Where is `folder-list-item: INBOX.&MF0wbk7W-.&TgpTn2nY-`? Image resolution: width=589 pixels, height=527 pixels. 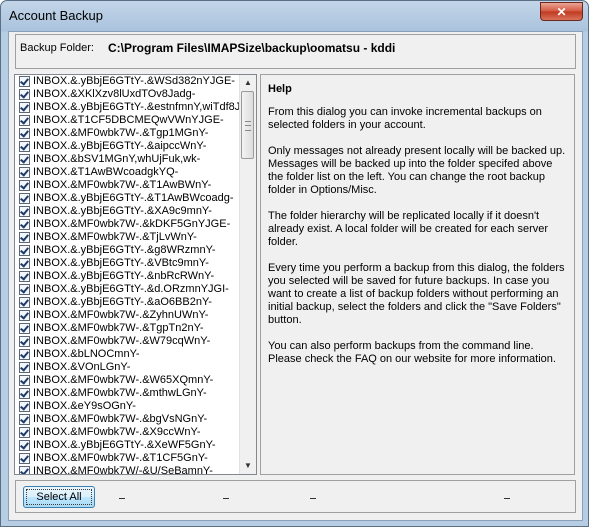 folder-list-item: INBOX.&MF0wbk7W-.&TgpTn2nY- is located at coordinates (128, 328).